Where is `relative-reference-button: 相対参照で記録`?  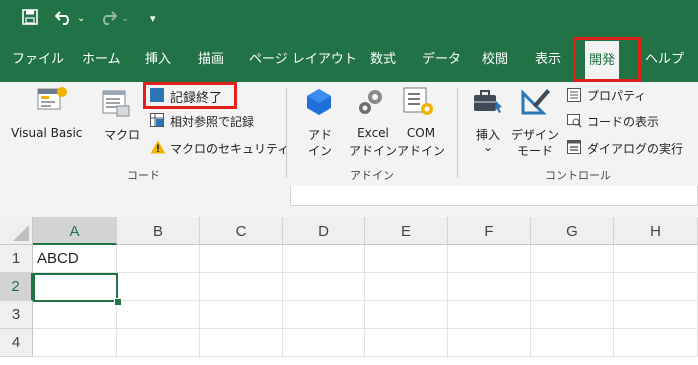 relative-reference-button: 相対参照で記録 is located at coordinates (212, 121).